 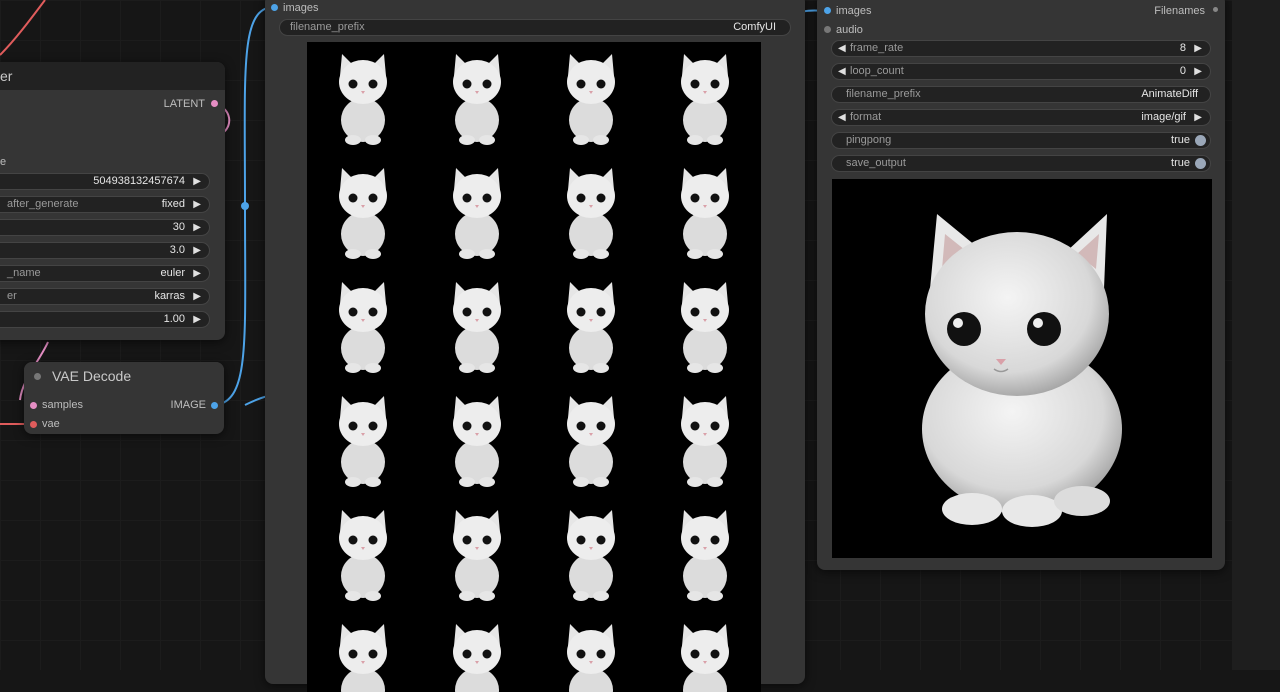 What do you see at coordinates (214, 103) in the screenshot?
I see `latent-output-slot` at bounding box center [214, 103].